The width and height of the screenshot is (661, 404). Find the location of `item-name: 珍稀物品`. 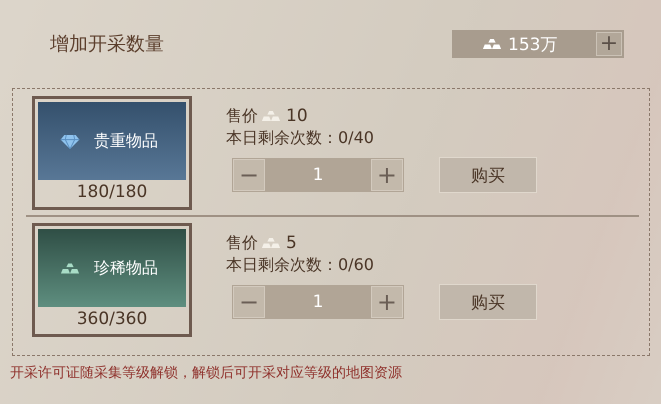

item-name: 珍稀物品 is located at coordinates (126, 268).